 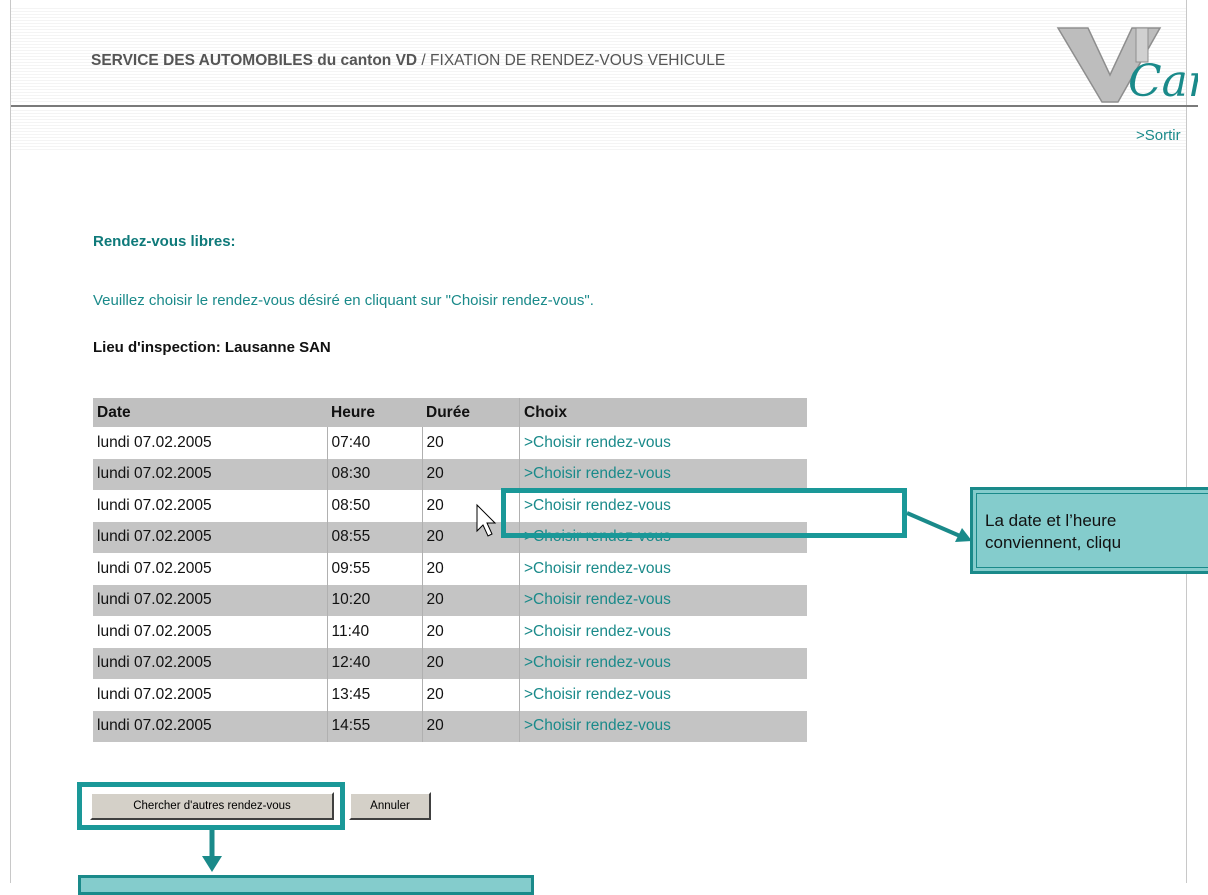 I want to click on callout-box: La date et l’heure conviennent, cliqu, so click(x=1089, y=530).